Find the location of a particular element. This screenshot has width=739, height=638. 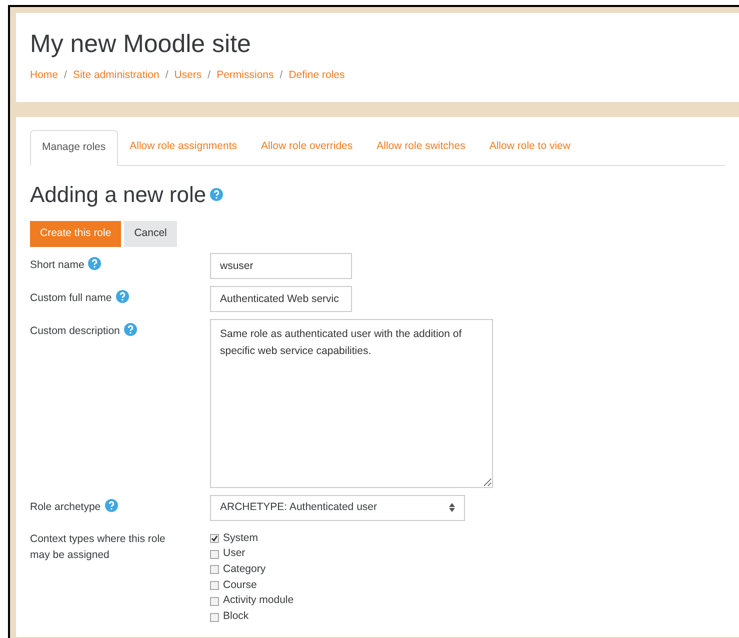

text-field: wsuser is located at coordinates (281, 265).